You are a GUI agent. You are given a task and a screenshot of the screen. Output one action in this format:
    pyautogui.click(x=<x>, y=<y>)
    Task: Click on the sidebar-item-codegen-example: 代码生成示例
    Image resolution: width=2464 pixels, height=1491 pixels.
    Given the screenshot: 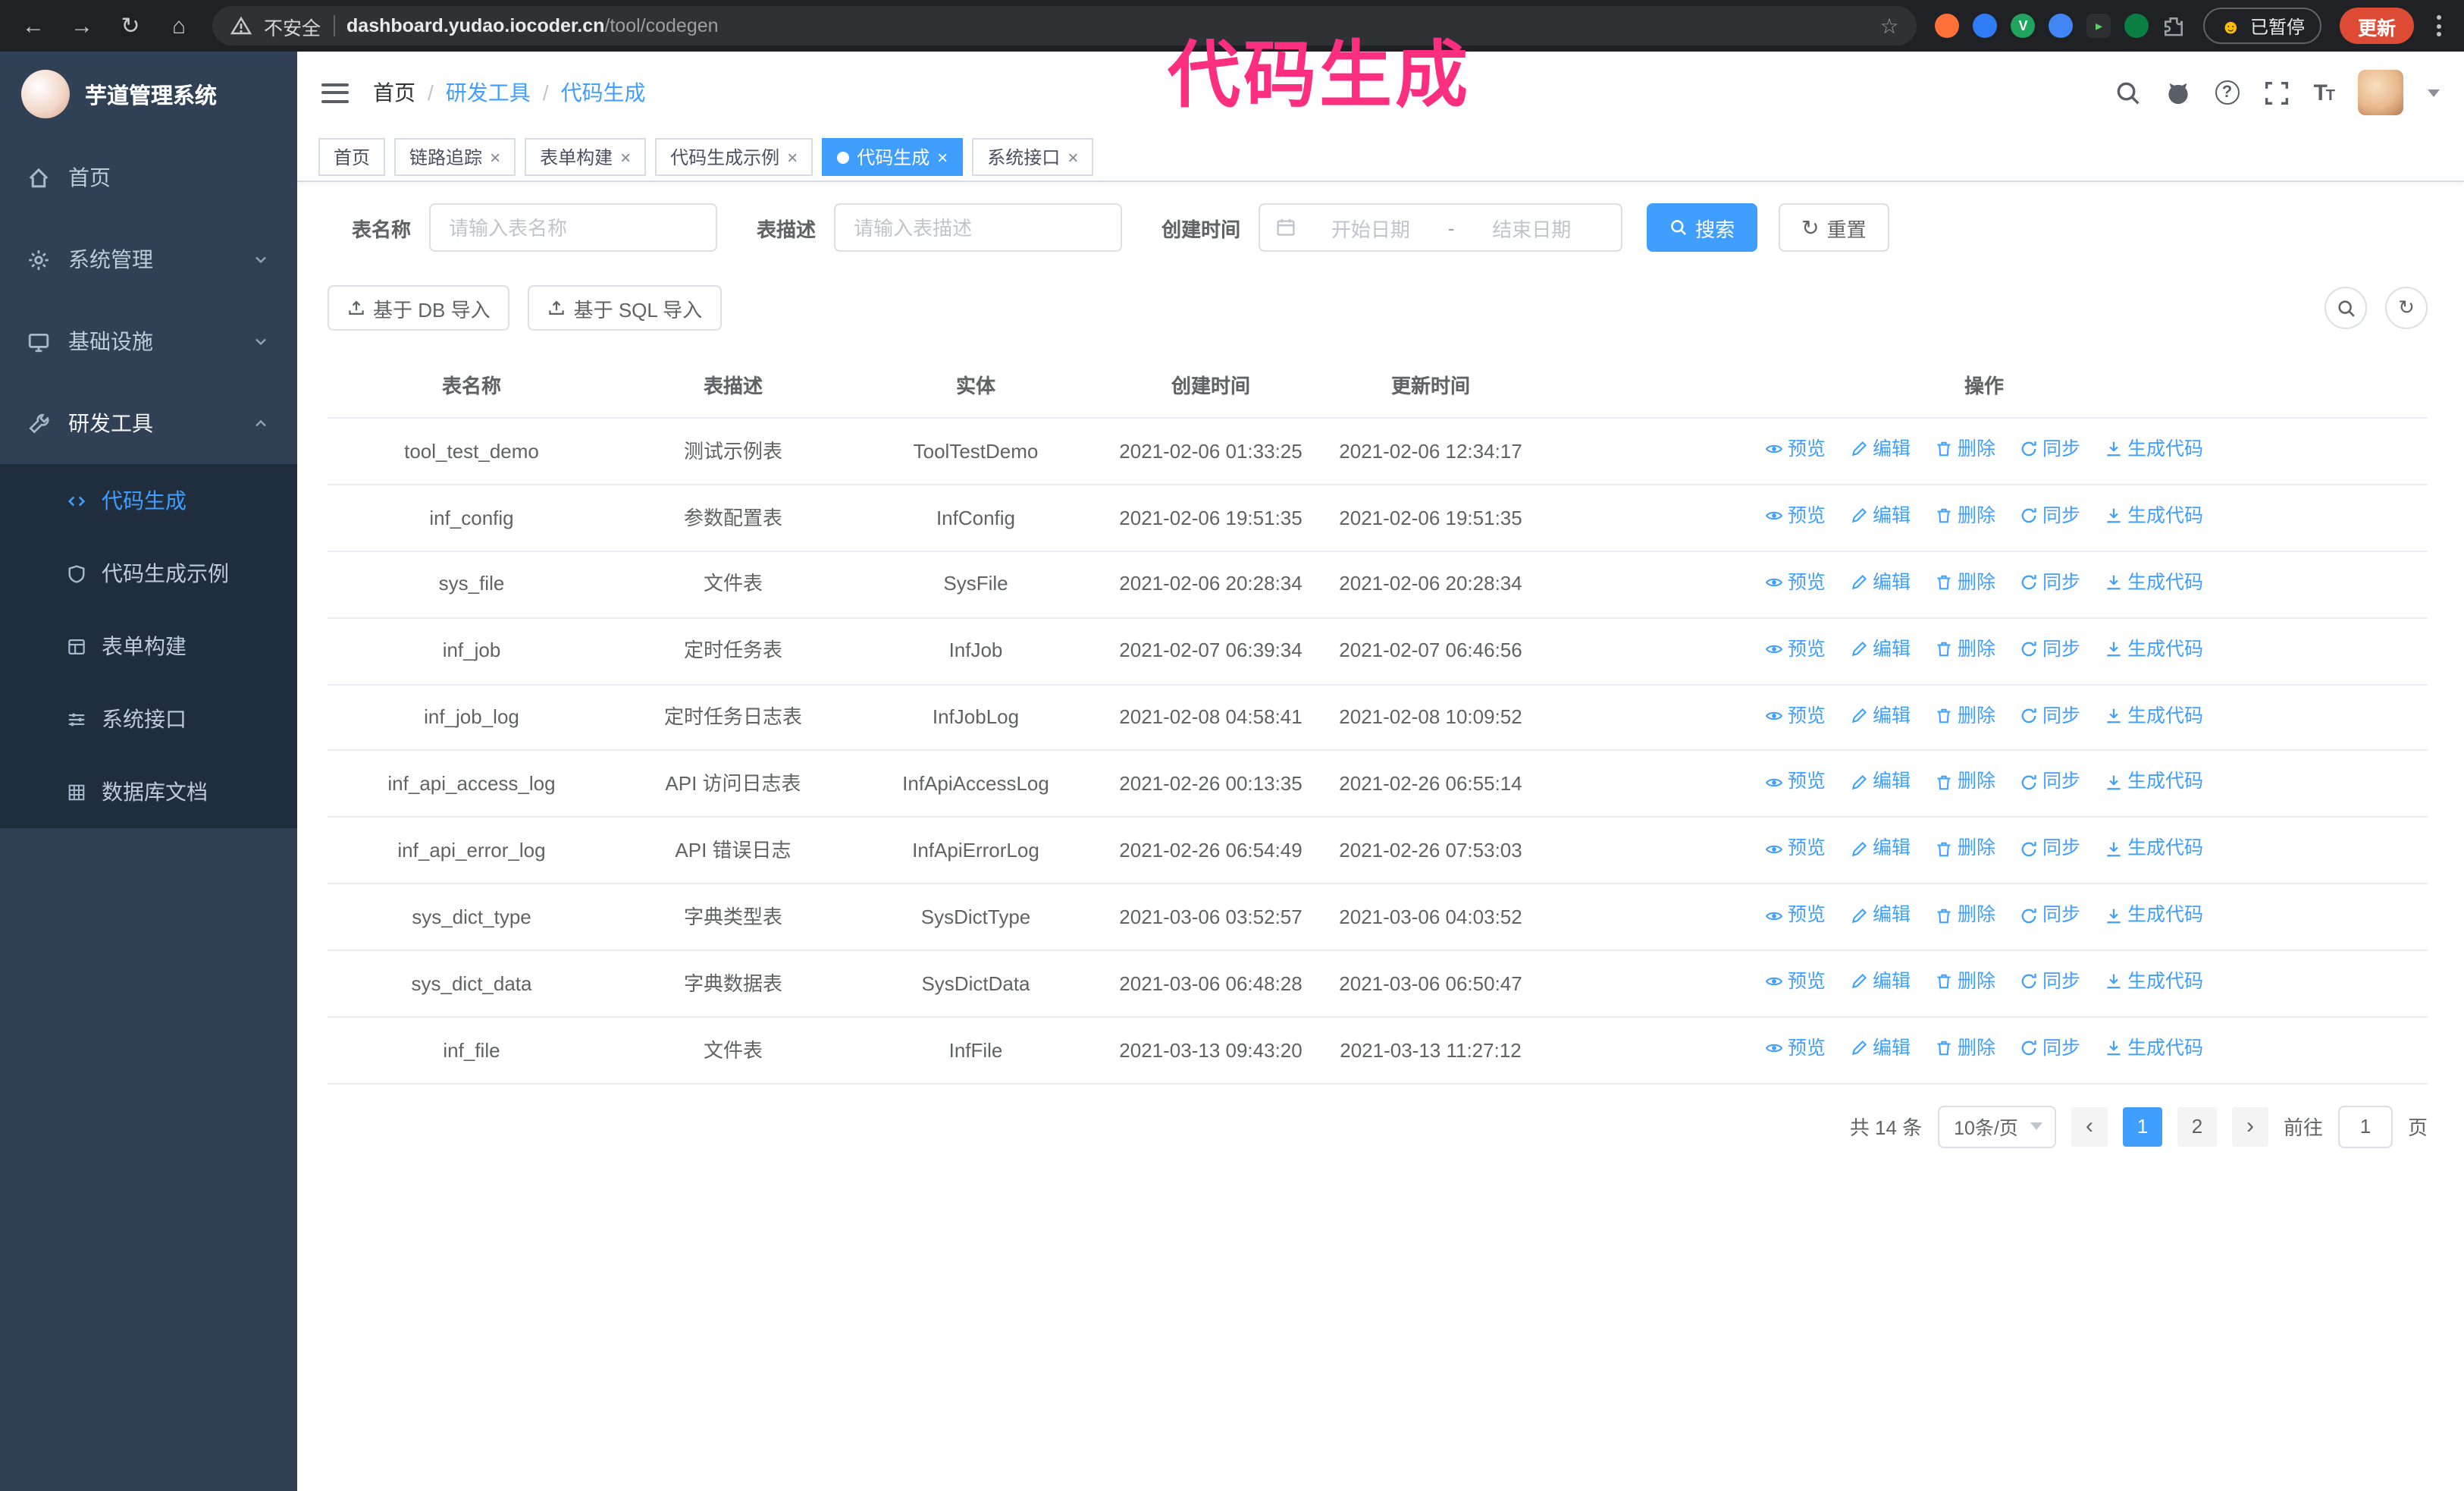 What is the action you would take?
    pyautogui.click(x=148, y=573)
    